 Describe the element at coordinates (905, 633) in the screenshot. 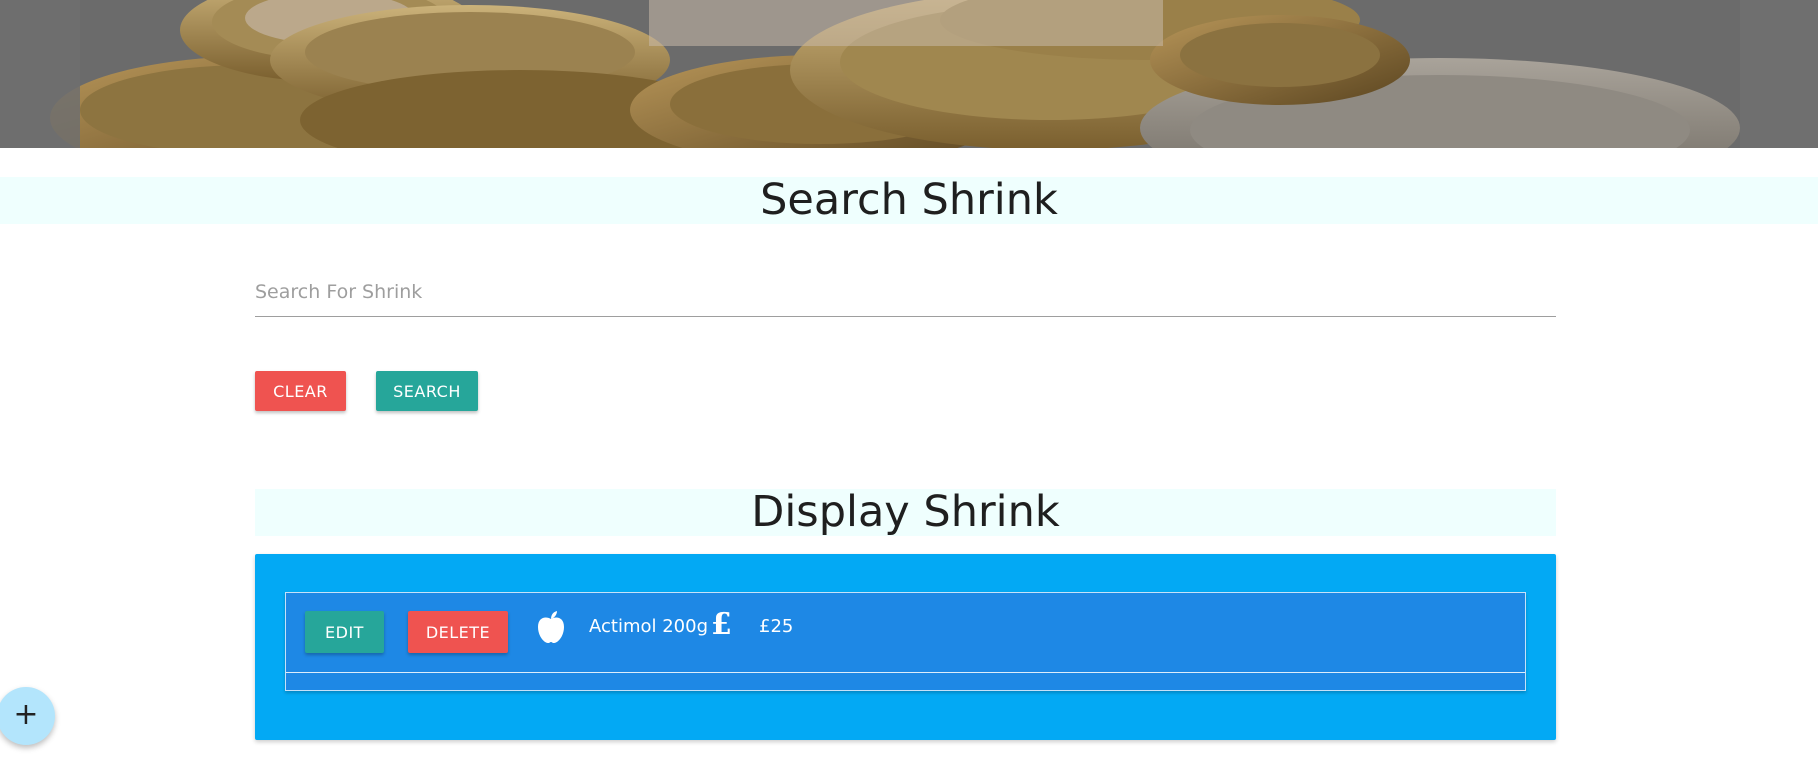

I see `list-item: EDIT DELETE Actimol 200g £ £25` at that location.